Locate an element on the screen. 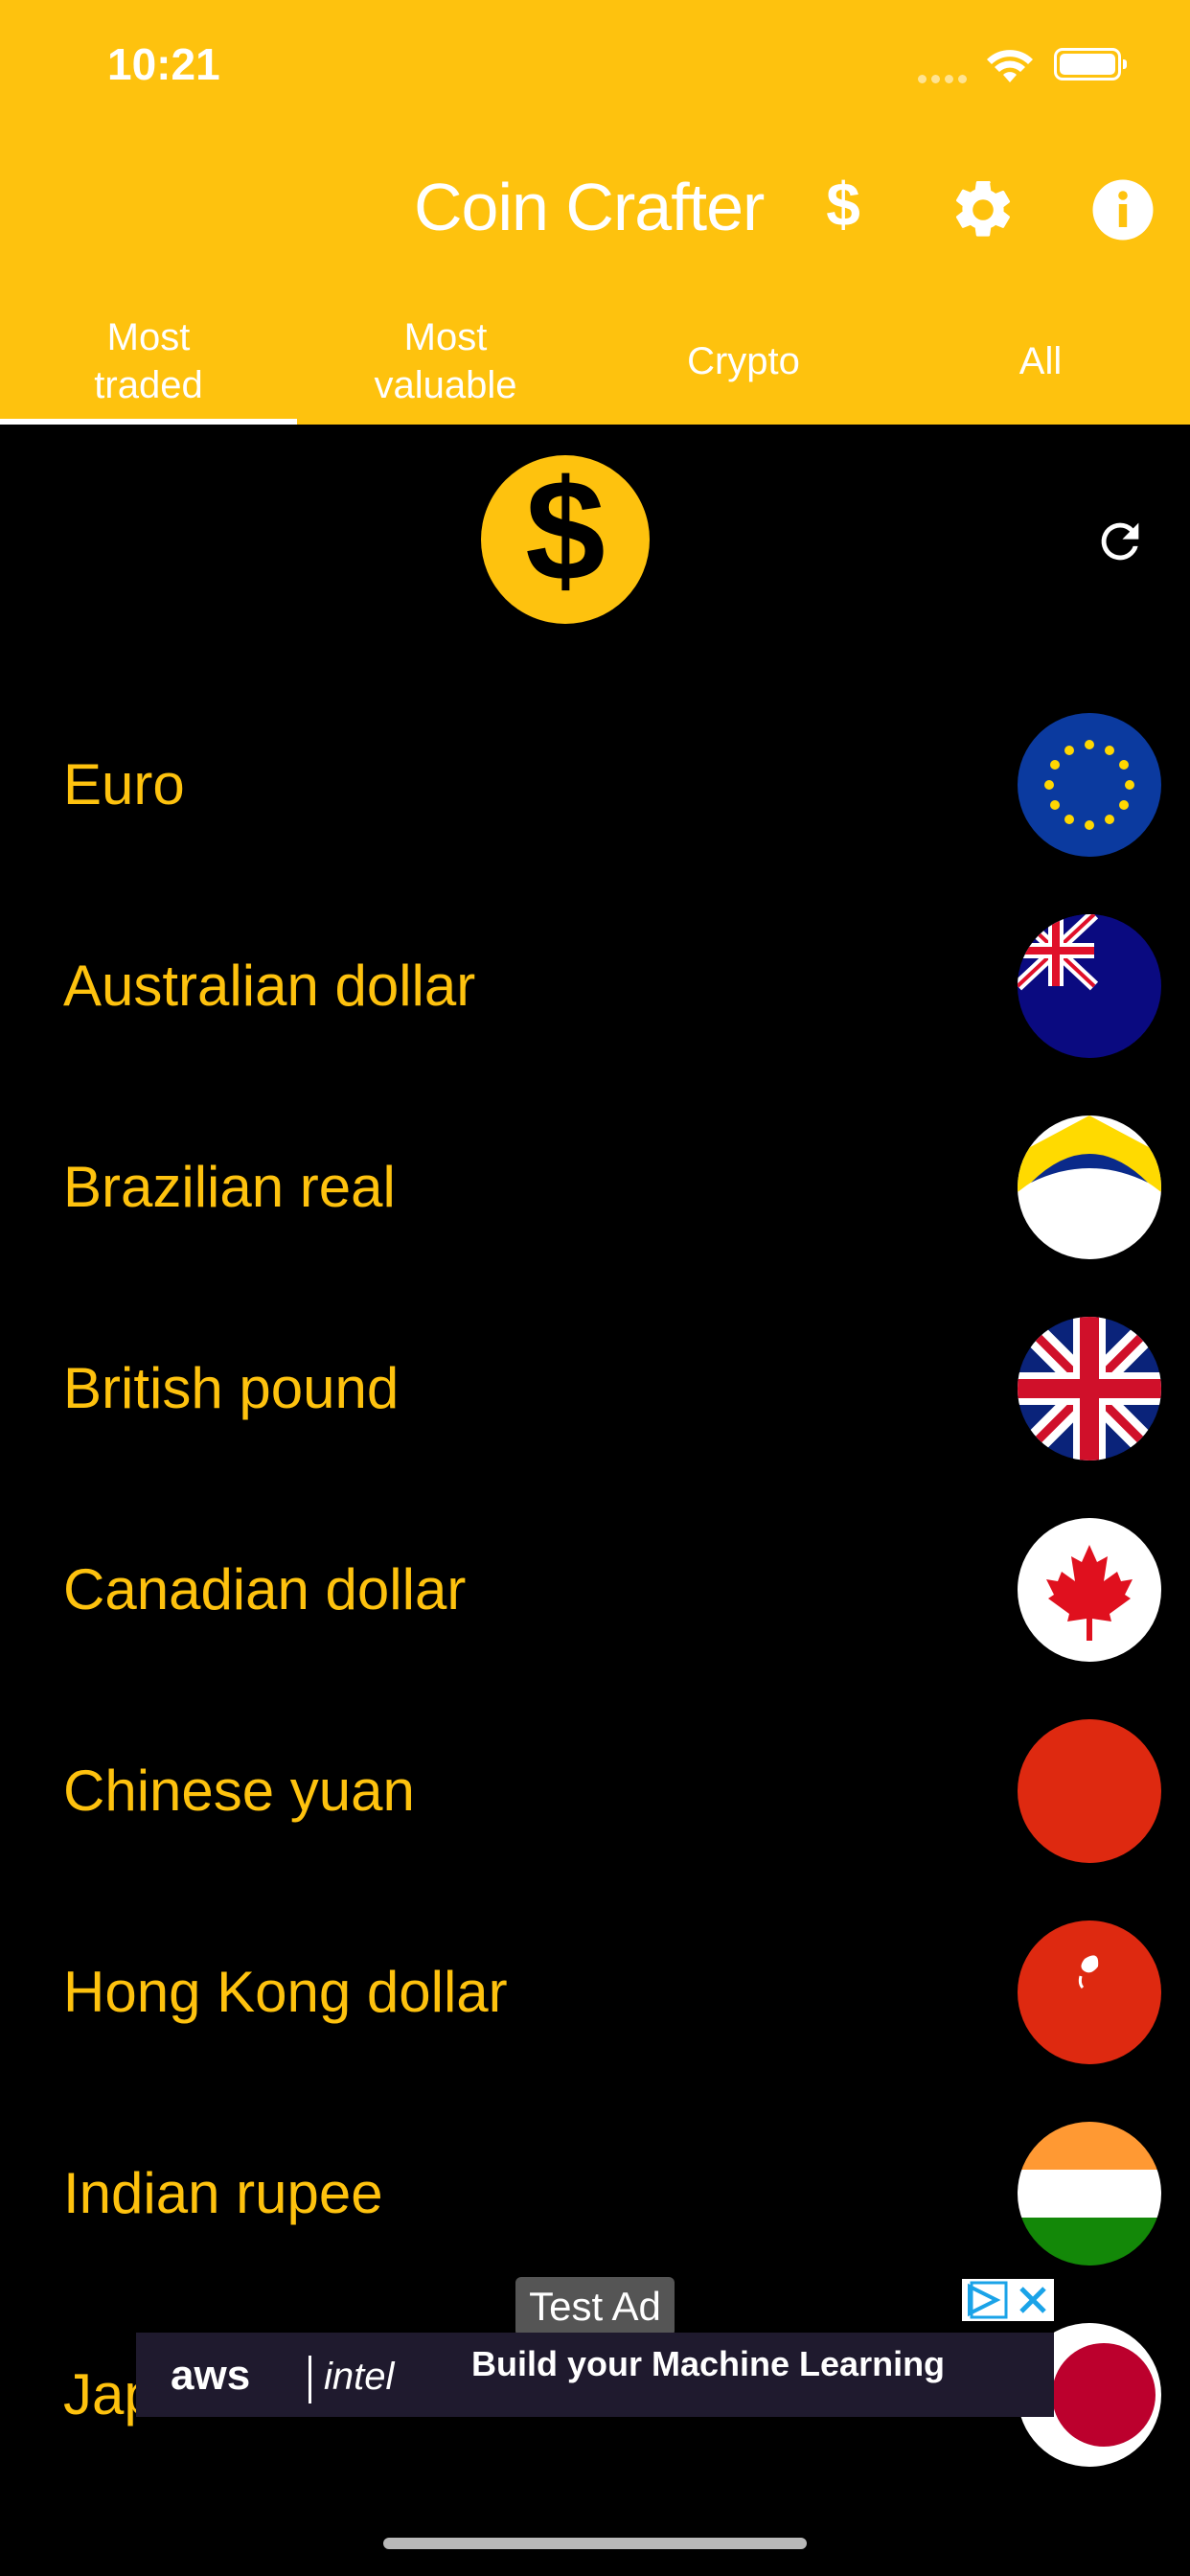 Image resolution: width=1190 pixels, height=2576 pixels. hong-kong-flag-icon is located at coordinates (1090, 1992).